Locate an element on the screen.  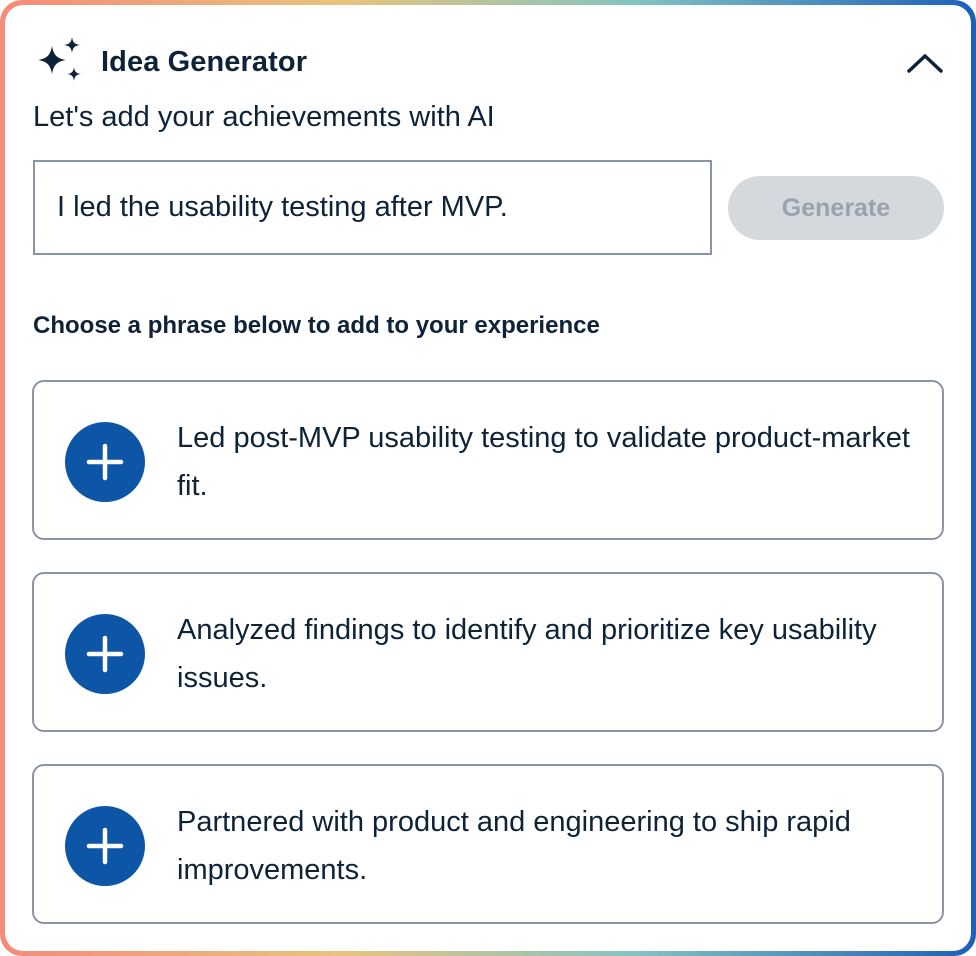
panel-title: Idea Generator is located at coordinates (204, 61).